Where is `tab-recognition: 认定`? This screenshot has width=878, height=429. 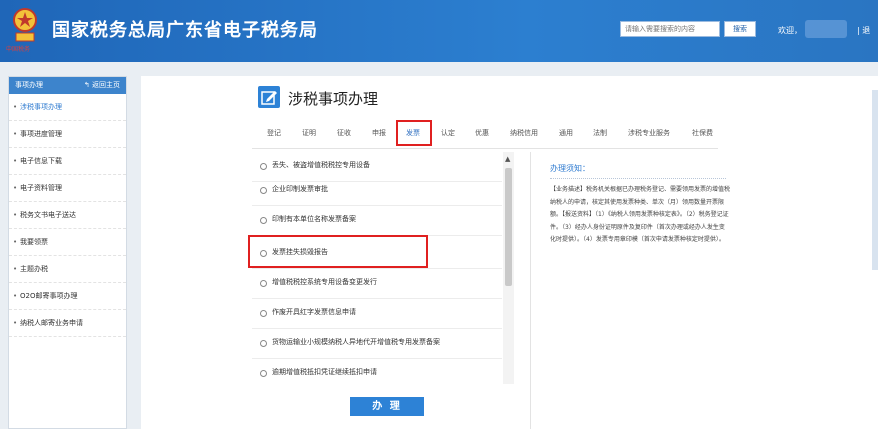 tab-recognition: 认定 is located at coordinates (448, 133).